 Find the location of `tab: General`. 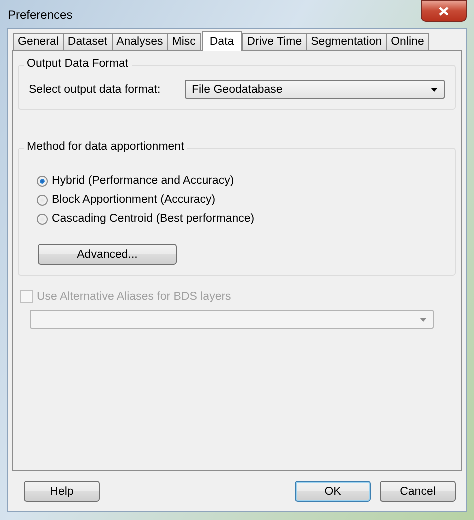

tab: General is located at coordinates (38, 41).